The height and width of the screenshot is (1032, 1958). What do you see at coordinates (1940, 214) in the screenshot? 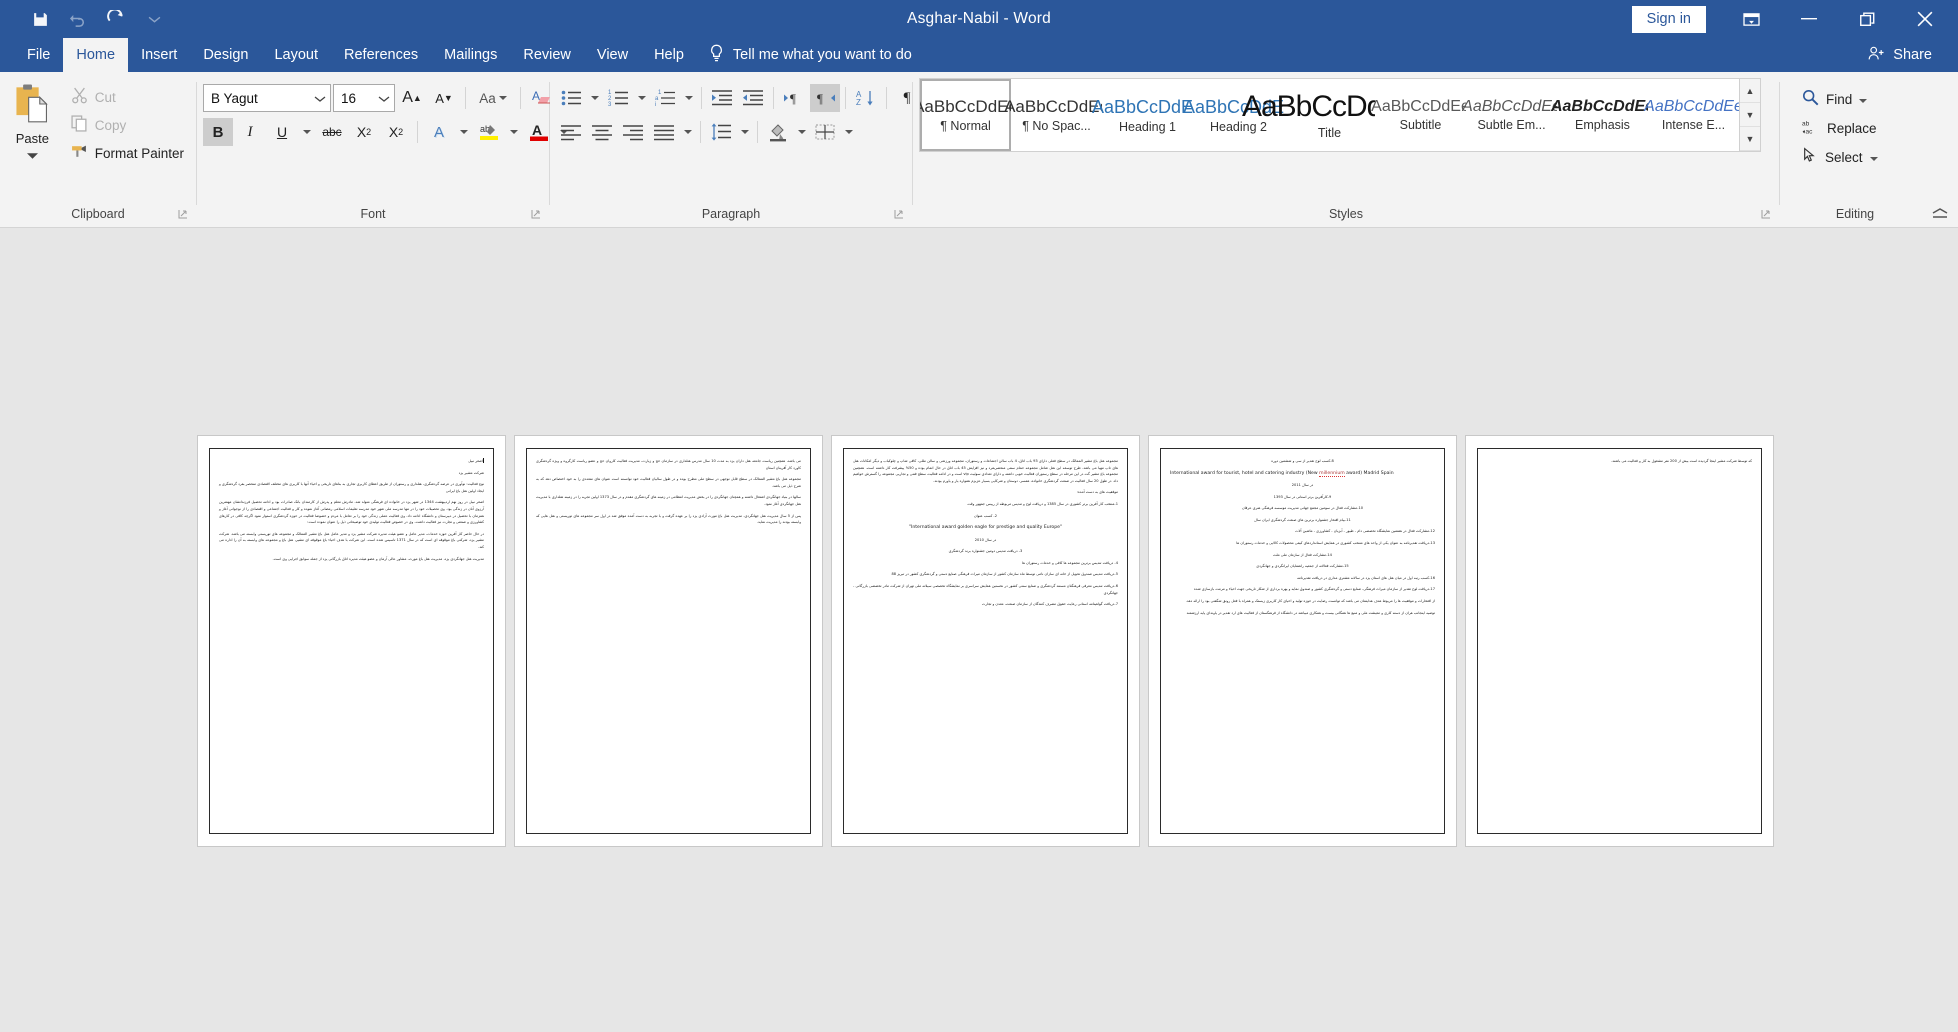
I see `collapse-ribbon-icon` at bounding box center [1940, 214].